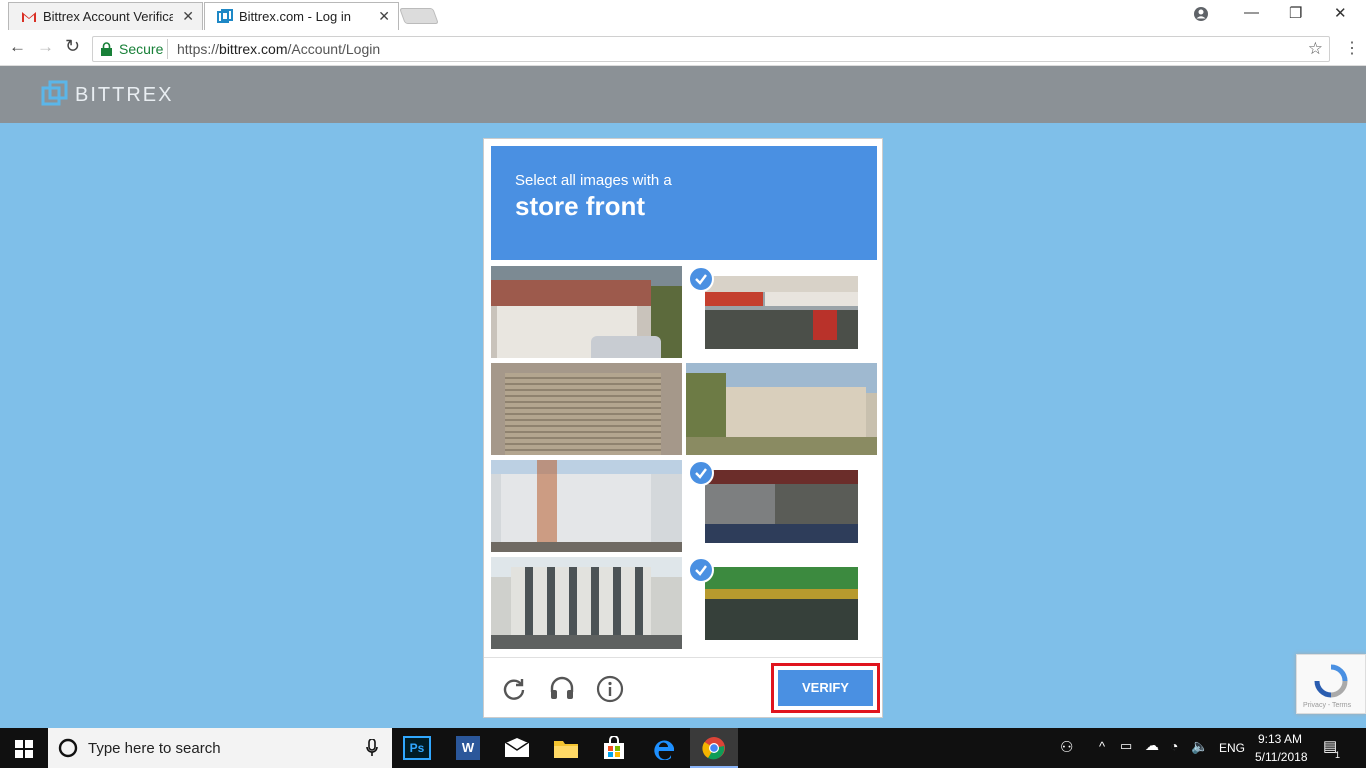 The height and width of the screenshot is (768, 1366). Describe the element at coordinates (1152, 745) in the screenshot. I see `onedrive-icon: ☁` at that location.